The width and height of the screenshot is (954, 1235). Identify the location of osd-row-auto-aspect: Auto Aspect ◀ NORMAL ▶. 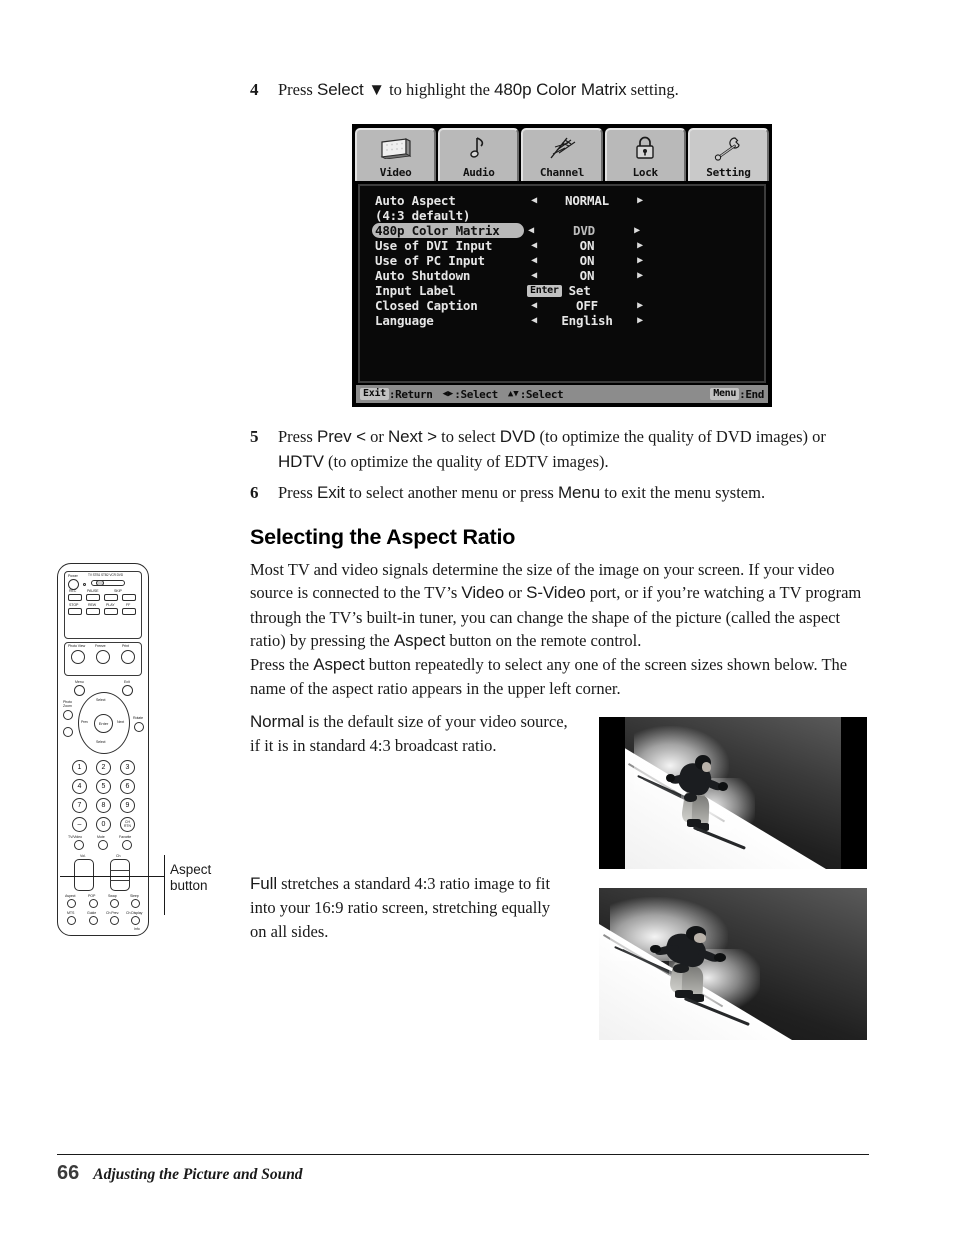
(568, 200).